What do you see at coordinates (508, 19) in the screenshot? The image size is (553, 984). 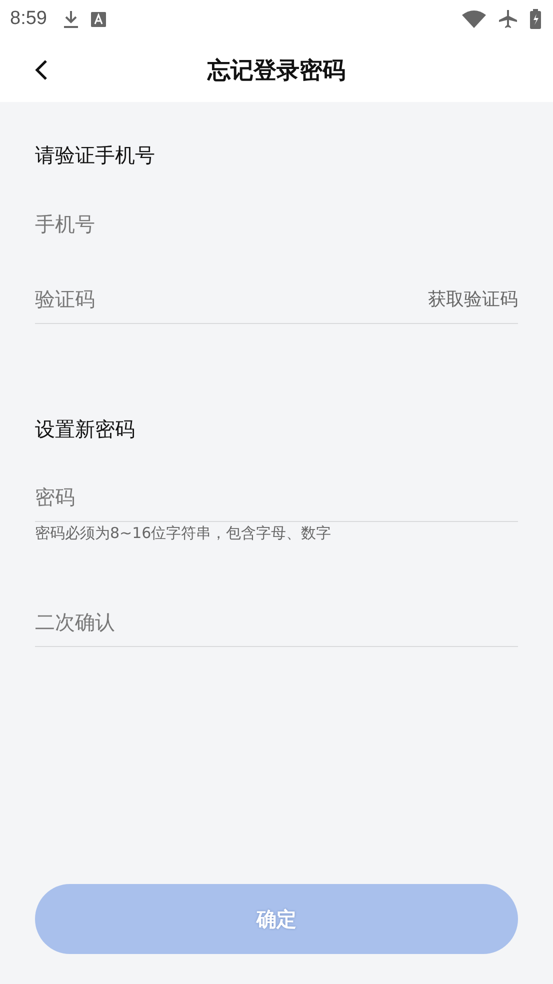 I see `airplane-icon` at bounding box center [508, 19].